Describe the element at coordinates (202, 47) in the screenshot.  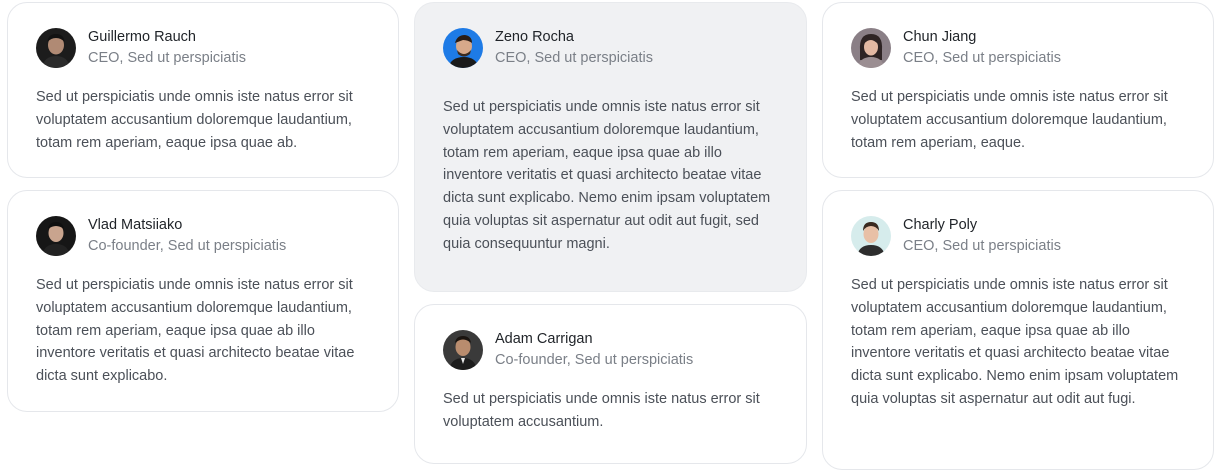
I see `testimonial-header: Guillermo Rauch CEO, Sed ut perspiciatis` at that location.